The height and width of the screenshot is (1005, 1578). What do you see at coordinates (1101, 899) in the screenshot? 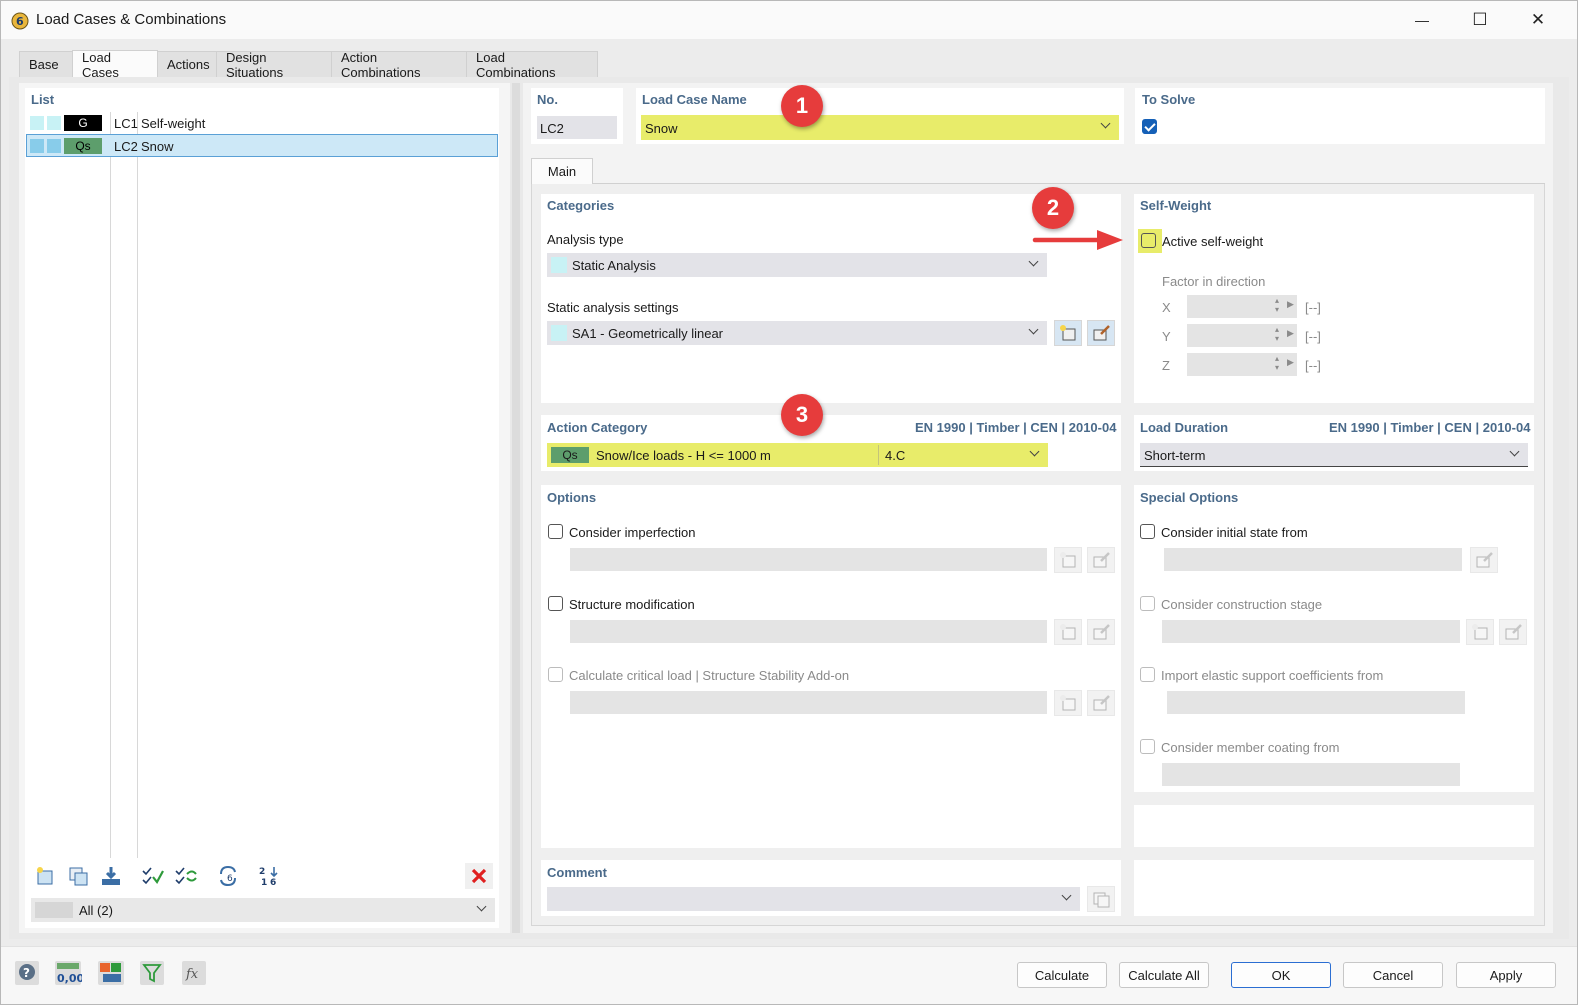
I see `comment-library-button` at bounding box center [1101, 899].